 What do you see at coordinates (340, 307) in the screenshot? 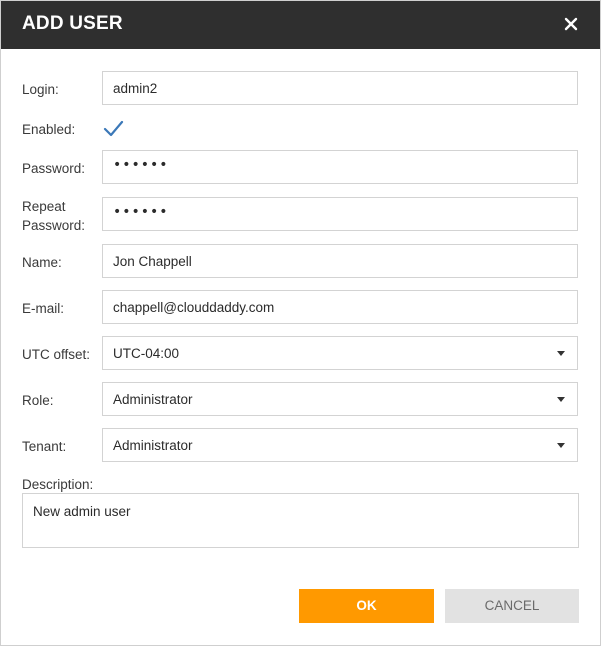
I see `email-input: chappell@clouddaddy.com` at bounding box center [340, 307].